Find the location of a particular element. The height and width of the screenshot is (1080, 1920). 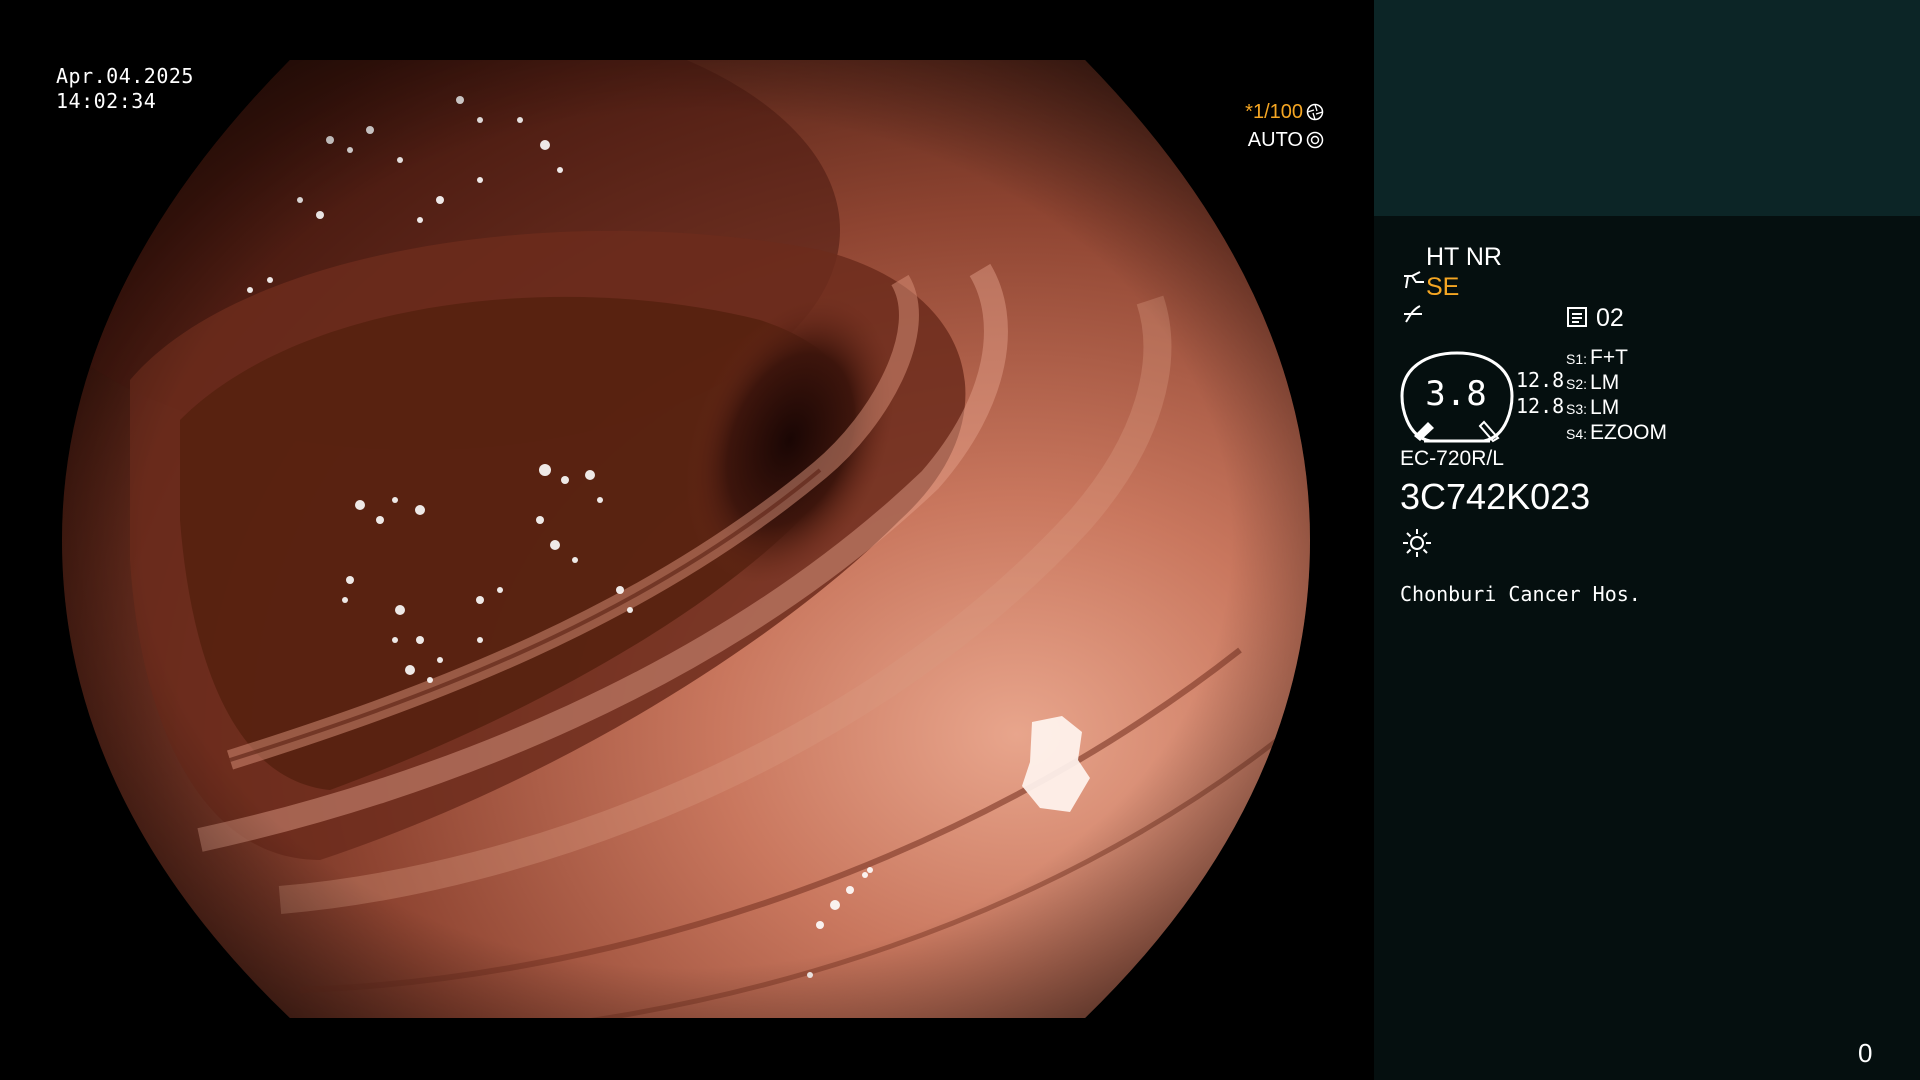

aperture-icon is located at coordinates (1313, 112).